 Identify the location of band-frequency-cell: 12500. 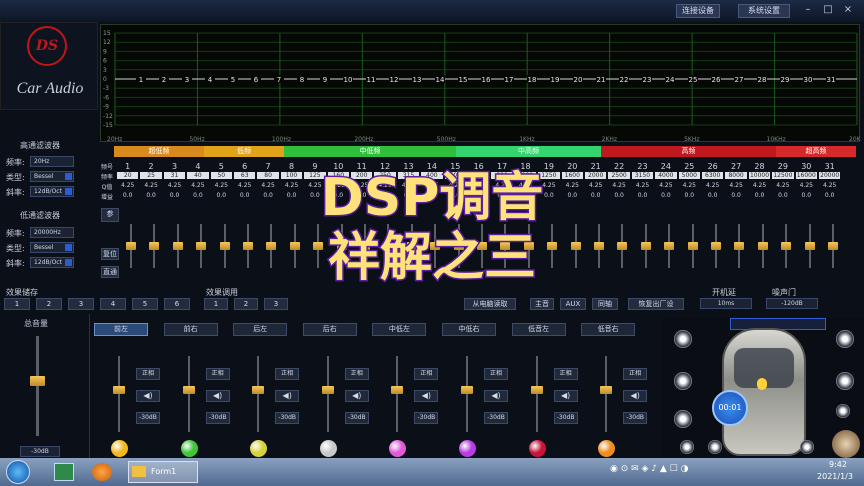
(783, 175).